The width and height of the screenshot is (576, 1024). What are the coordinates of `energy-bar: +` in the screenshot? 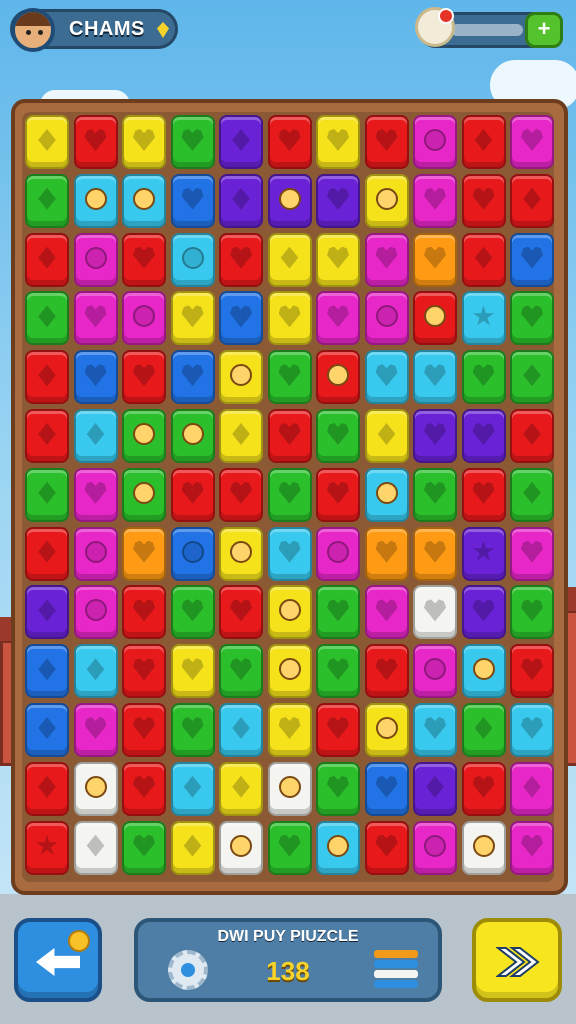 It's located at (489, 27).